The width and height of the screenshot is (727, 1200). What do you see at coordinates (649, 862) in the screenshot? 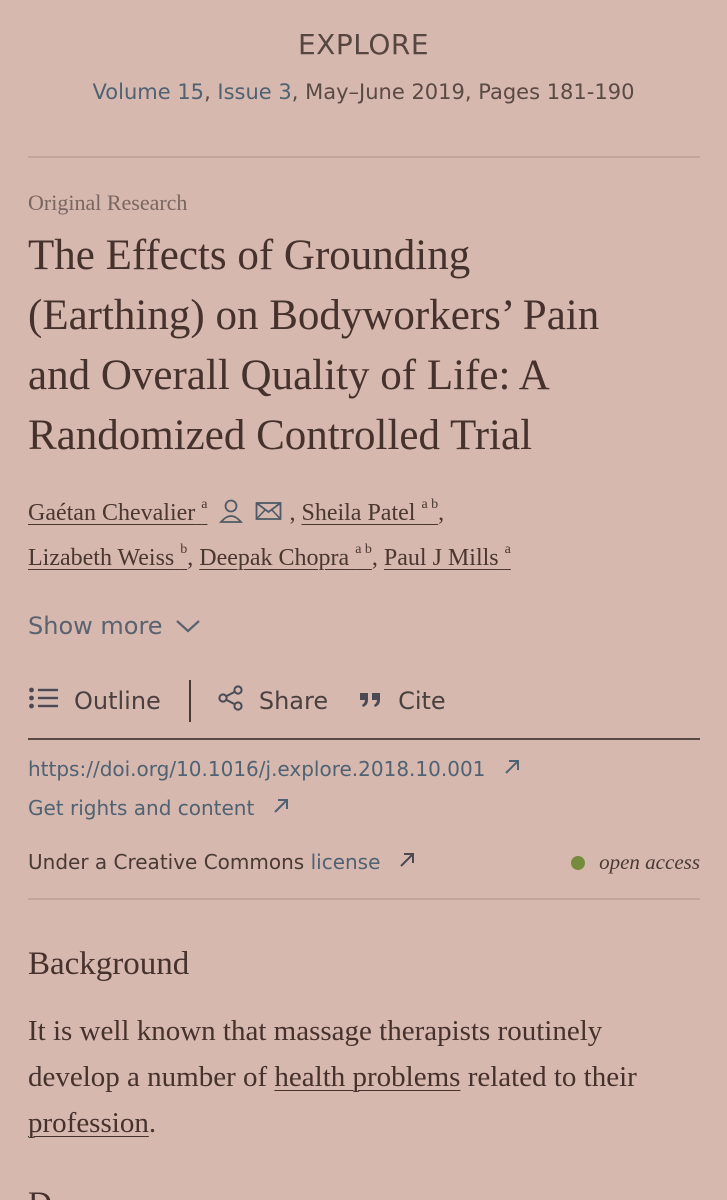
I see `open-access-label: open access` at bounding box center [649, 862].